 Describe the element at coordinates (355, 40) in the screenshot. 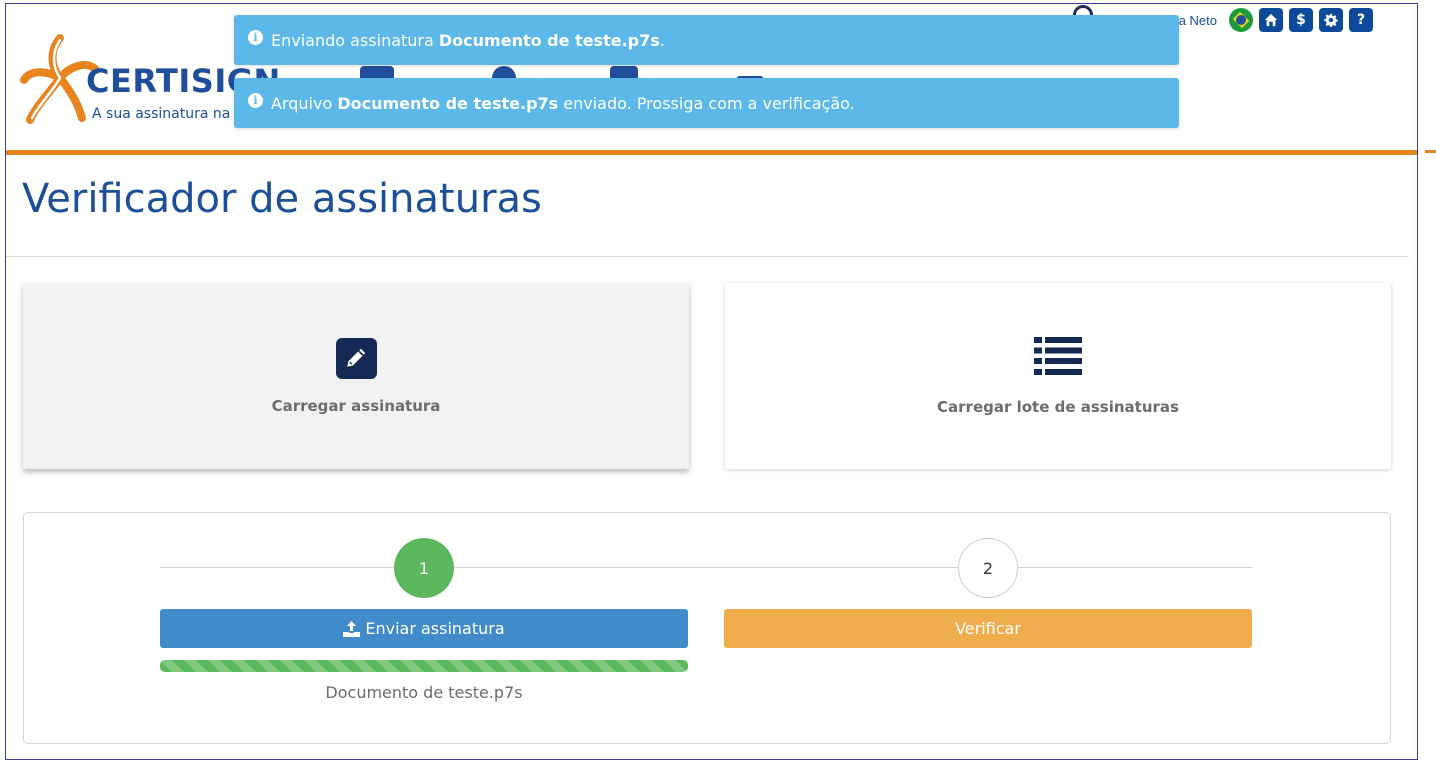

I see `toast-prefix: Enviando assinatura` at that location.